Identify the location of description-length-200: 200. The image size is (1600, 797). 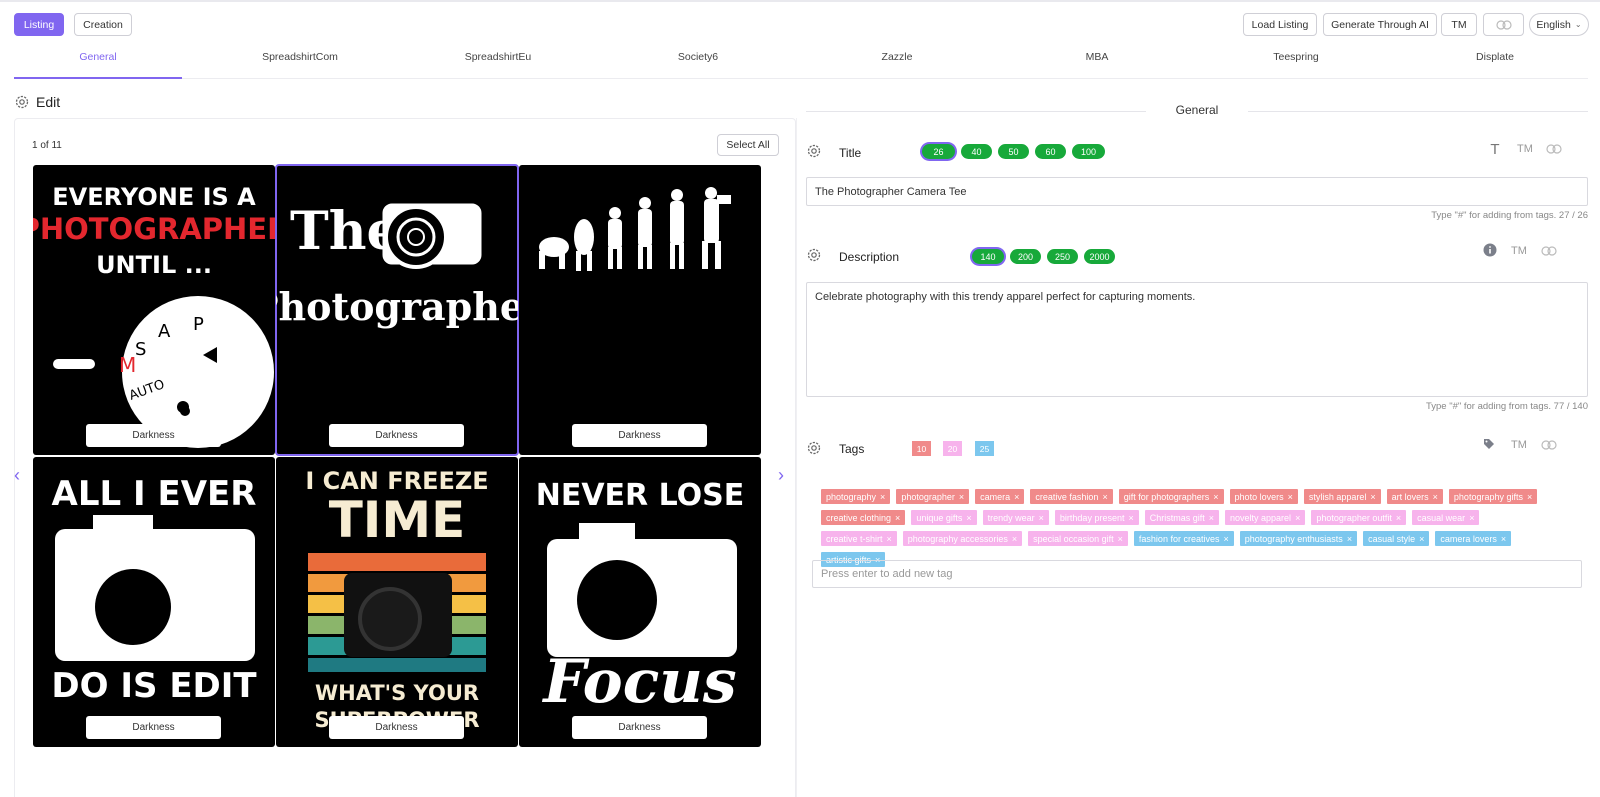
(1025, 256).